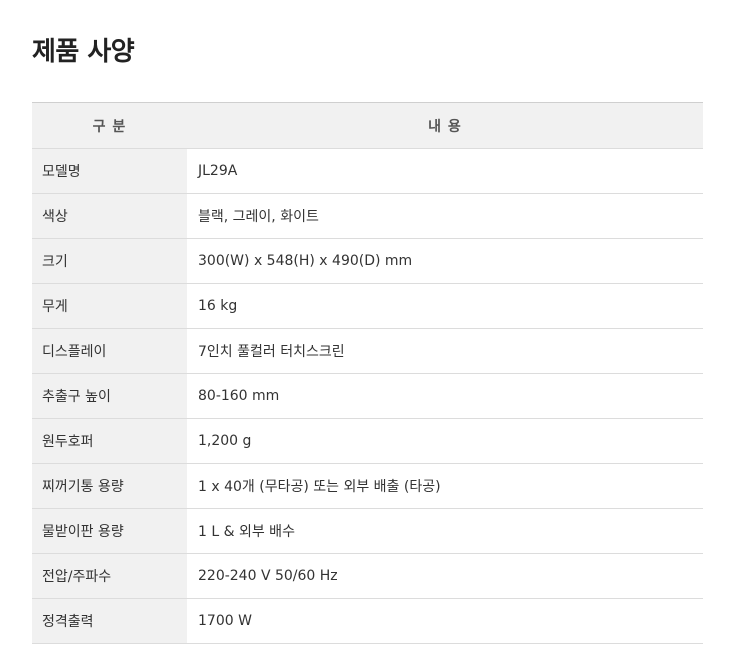 This screenshot has width=734, height=666. I want to click on row-label: 무게, so click(109, 306).